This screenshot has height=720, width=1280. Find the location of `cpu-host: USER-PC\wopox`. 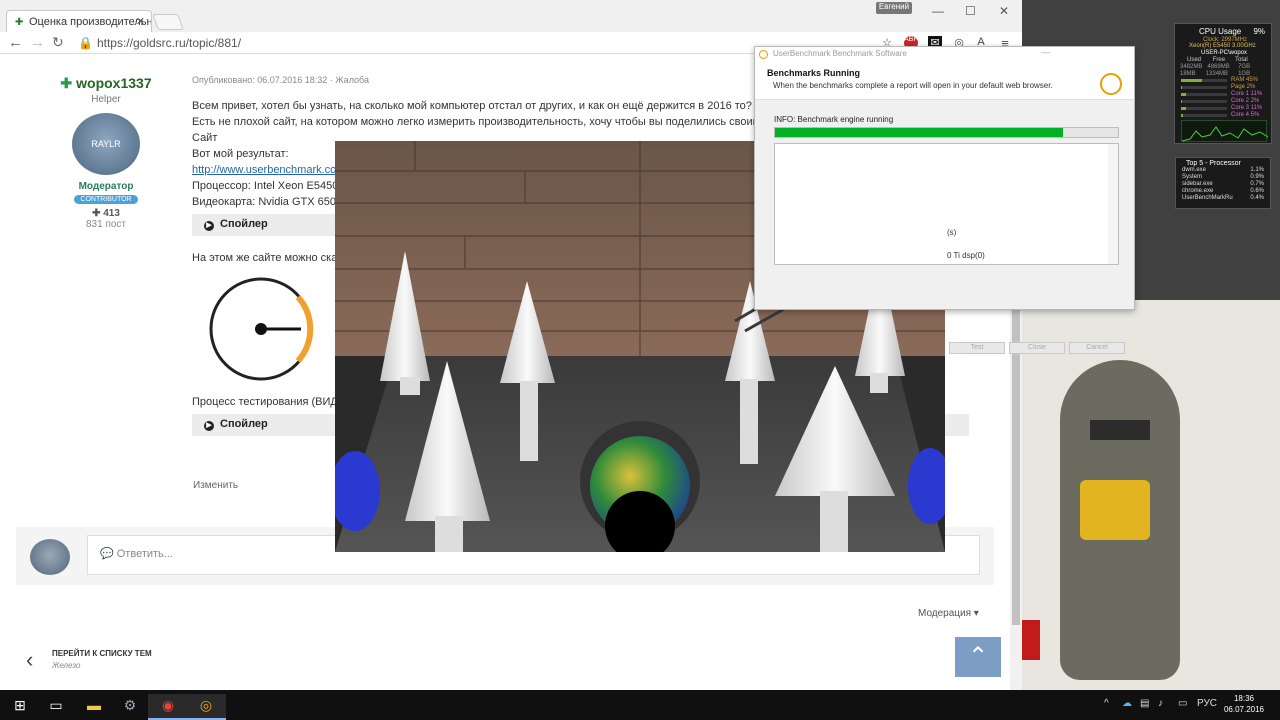

cpu-host: USER-PC\wopox is located at coordinates (1224, 53).